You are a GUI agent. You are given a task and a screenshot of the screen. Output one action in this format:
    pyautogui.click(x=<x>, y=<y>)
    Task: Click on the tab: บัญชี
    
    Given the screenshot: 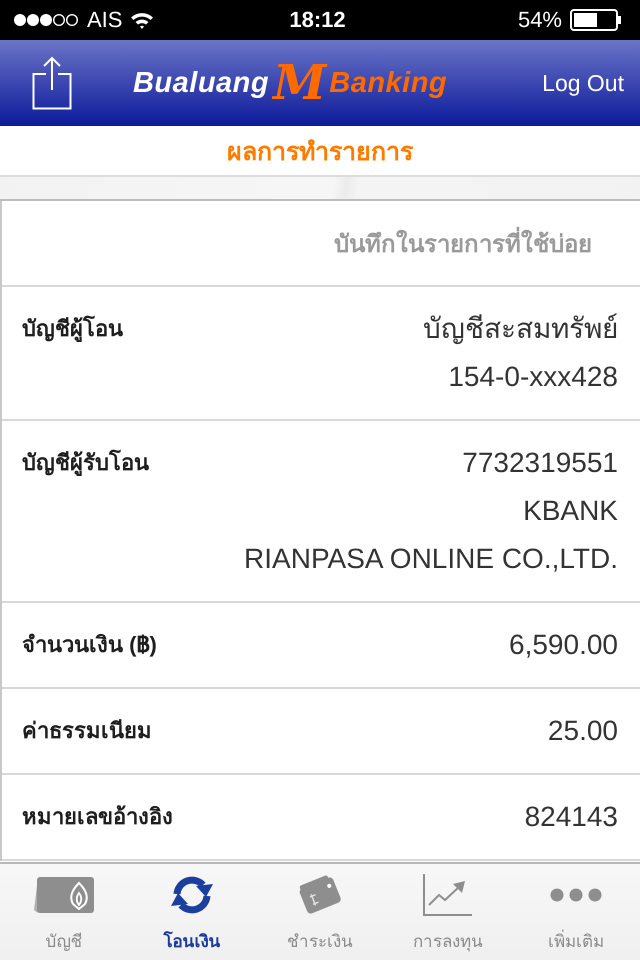 What is the action you would take?
    pyautogui.click(x=64, y=912)
    